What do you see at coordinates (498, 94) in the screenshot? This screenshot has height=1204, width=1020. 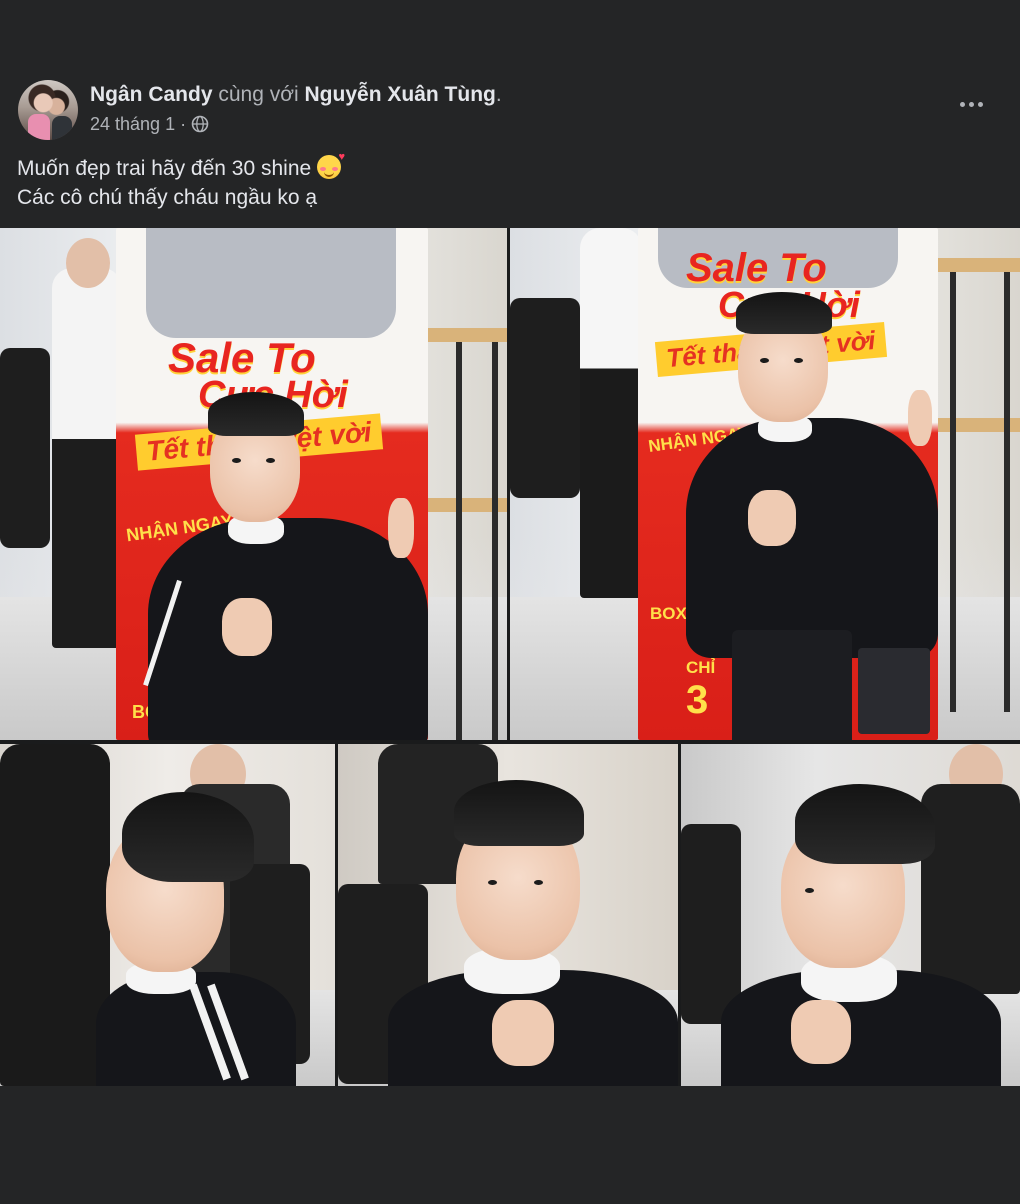 I see `name-period: .` at bounding box center [498, 94].